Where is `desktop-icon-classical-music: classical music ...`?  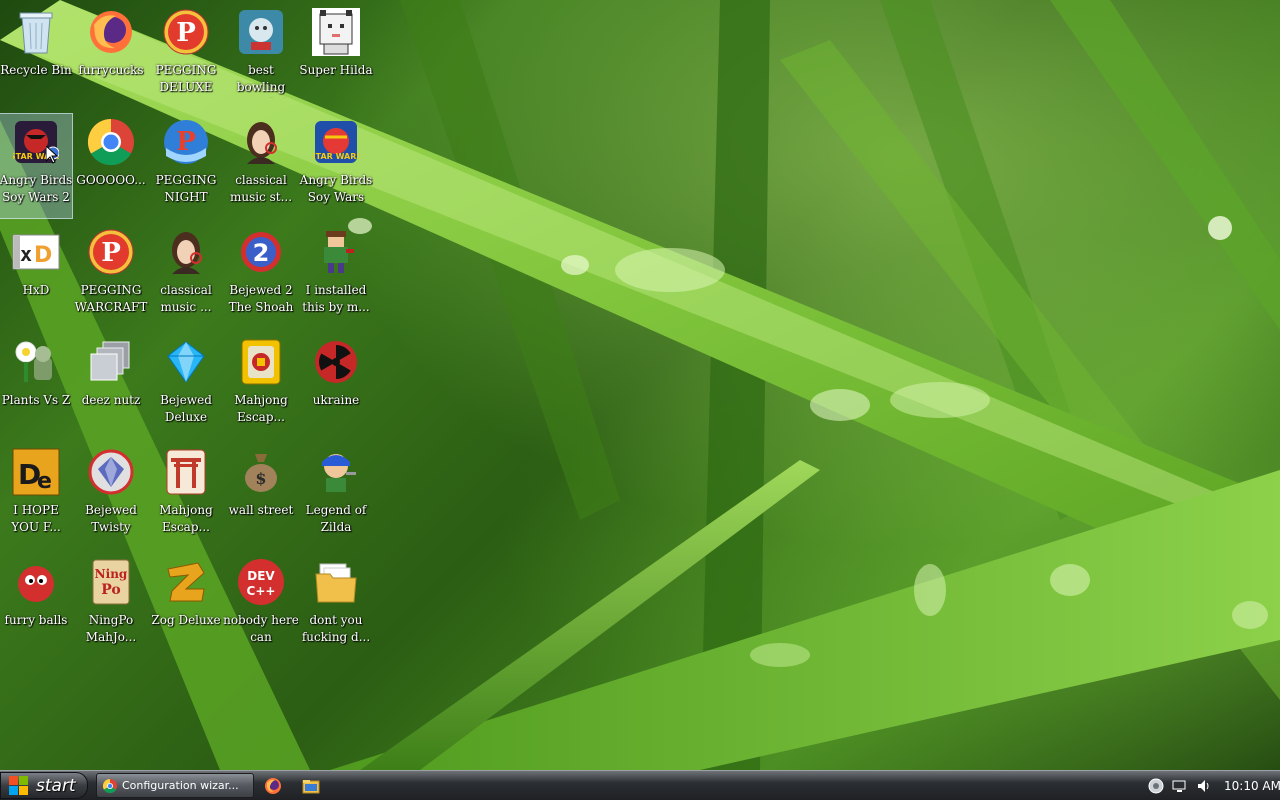
desktop-icon-classical-music: classical music ... is located at coordinates (186, 276).